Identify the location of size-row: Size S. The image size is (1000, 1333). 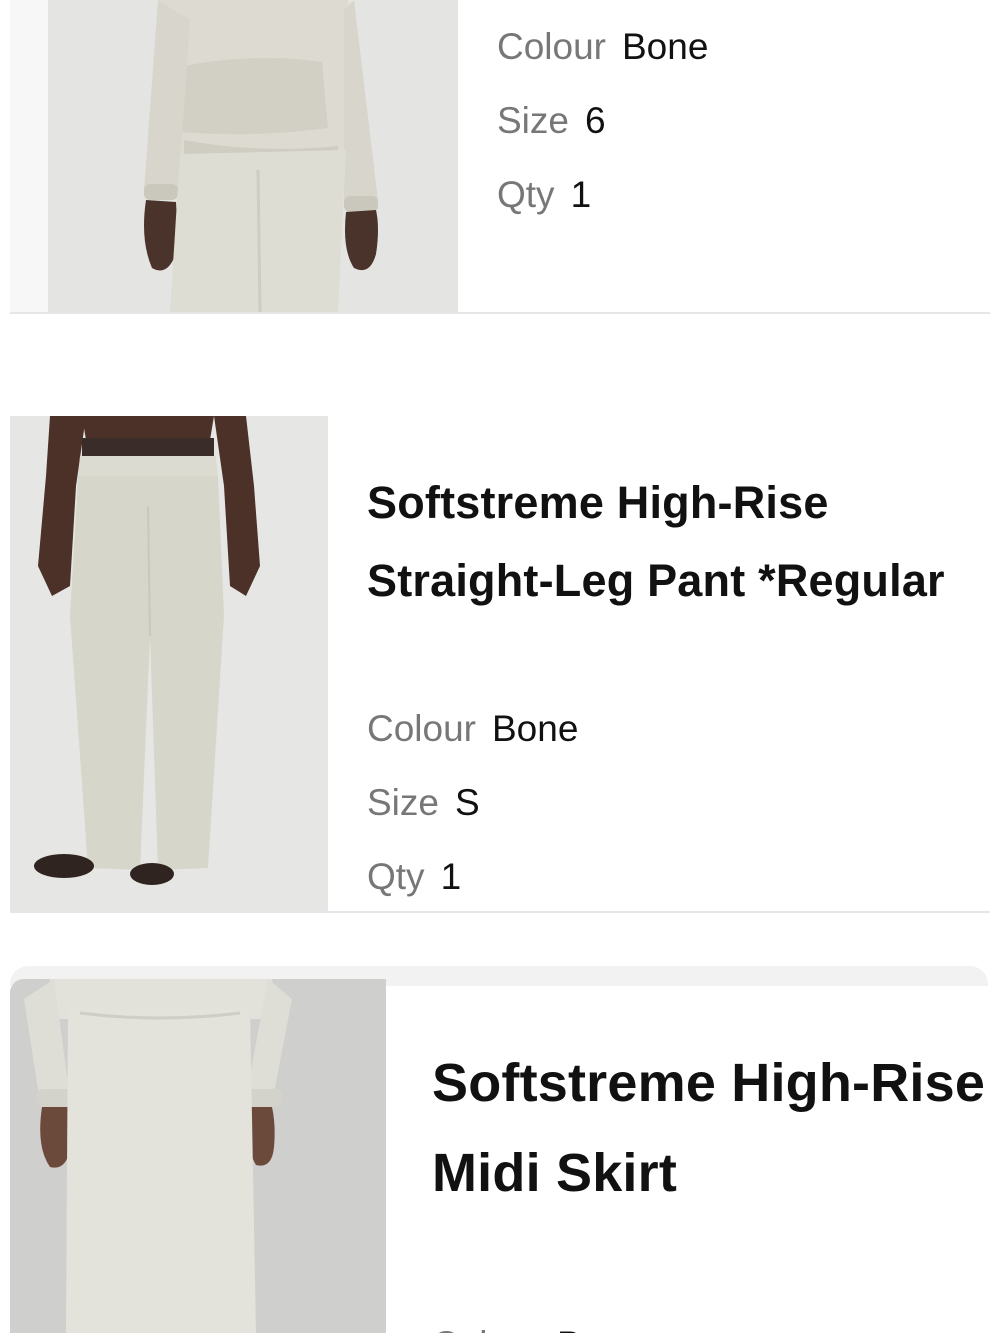
(656, 803).